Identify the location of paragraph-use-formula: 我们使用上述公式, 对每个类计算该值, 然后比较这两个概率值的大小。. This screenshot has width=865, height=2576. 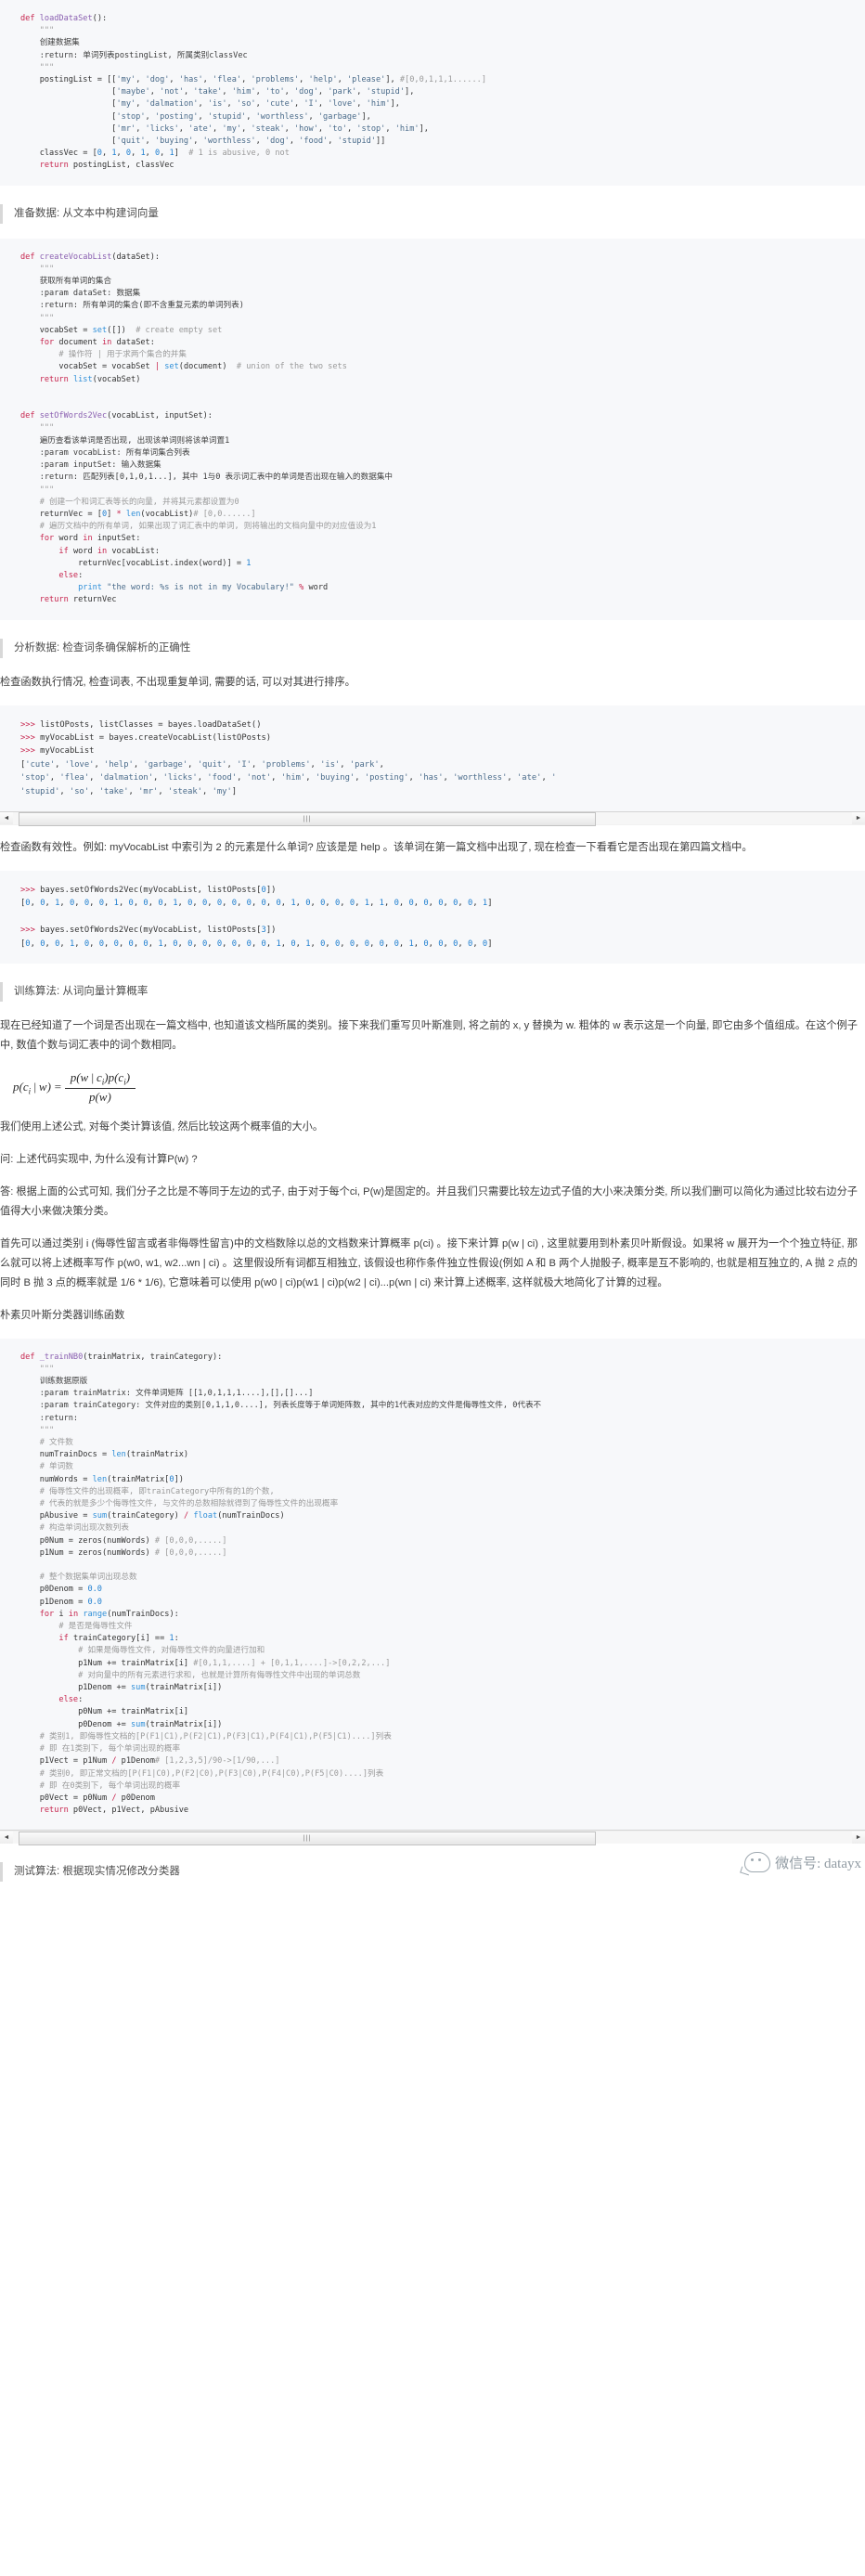
(162, 1126).